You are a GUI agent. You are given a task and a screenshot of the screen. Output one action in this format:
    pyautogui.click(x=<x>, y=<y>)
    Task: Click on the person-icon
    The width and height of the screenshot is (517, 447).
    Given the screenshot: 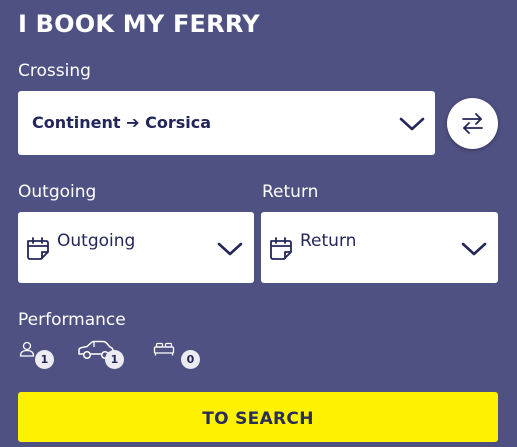 What is the action you would take?
    pyautogui.click(x=27, y=349)
    